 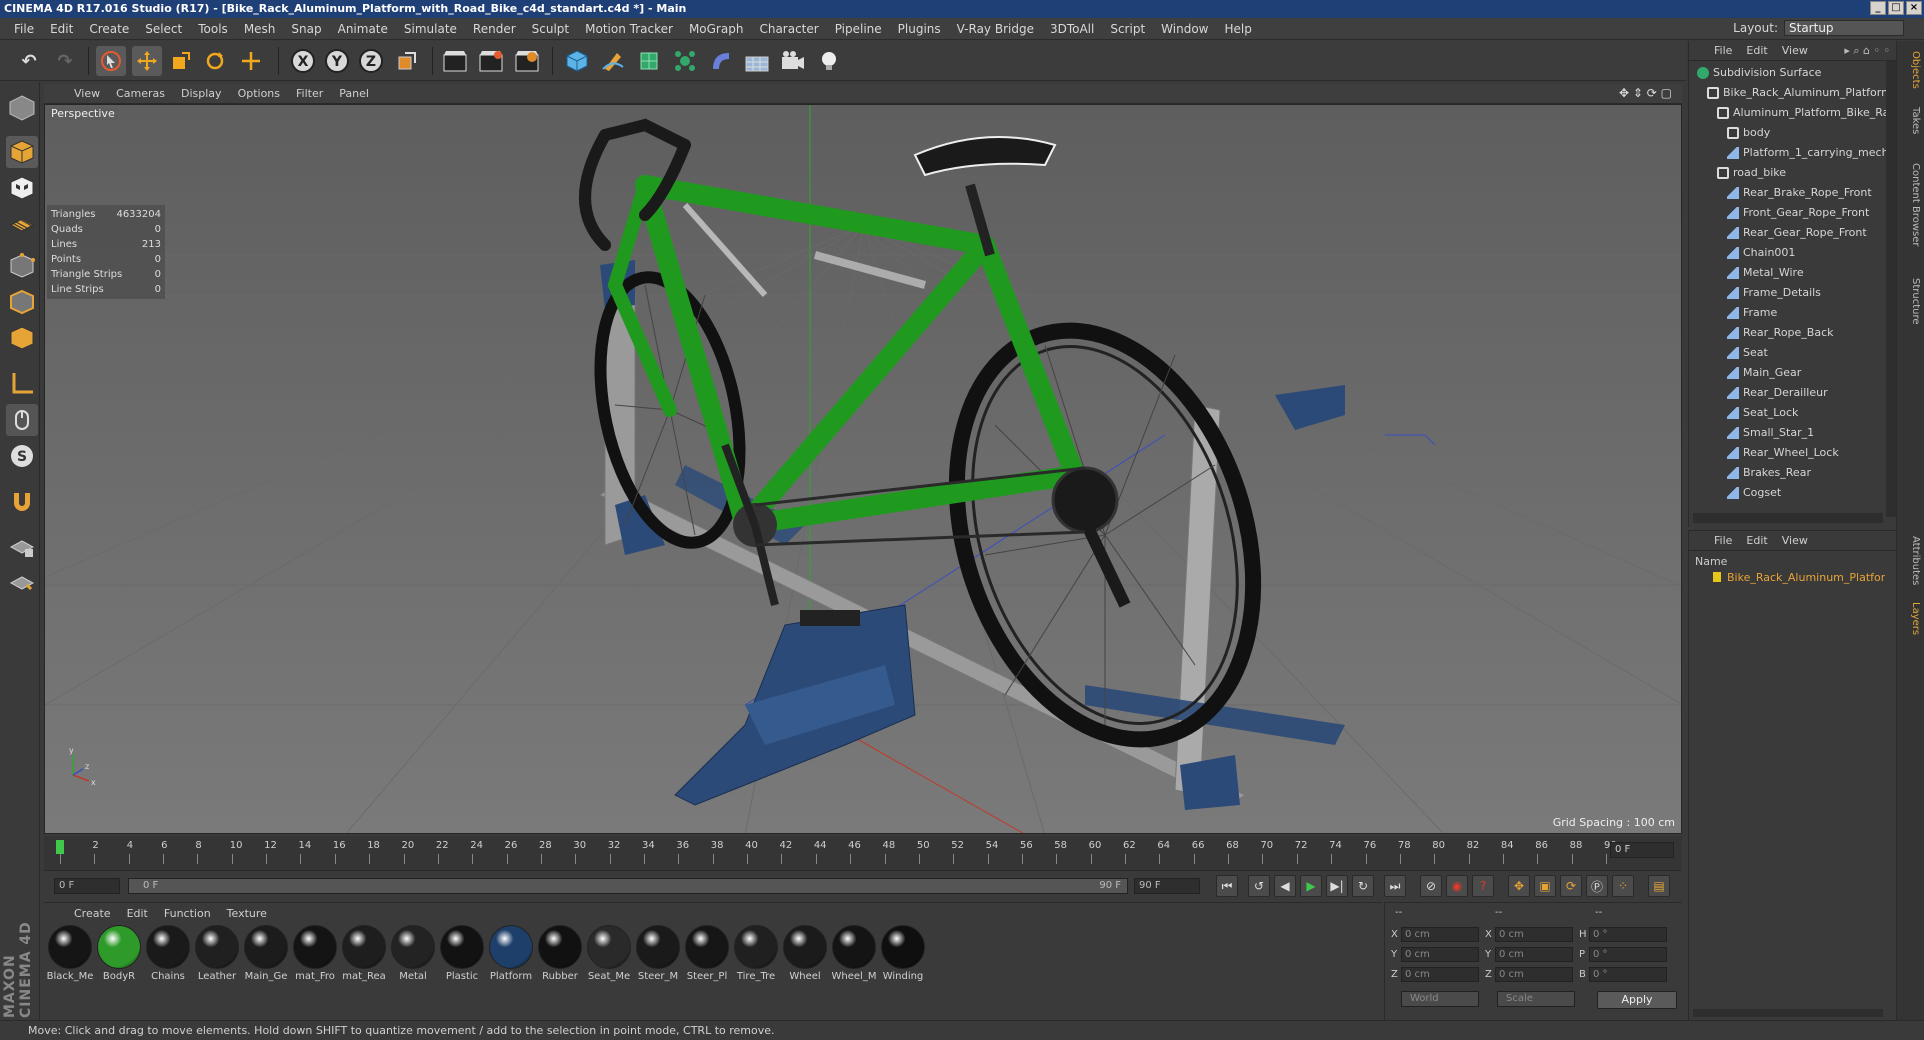 What do you see at coordinates (793, 61) in the screenshot?
I see `camera-icon` at bounding box center [793, 61].